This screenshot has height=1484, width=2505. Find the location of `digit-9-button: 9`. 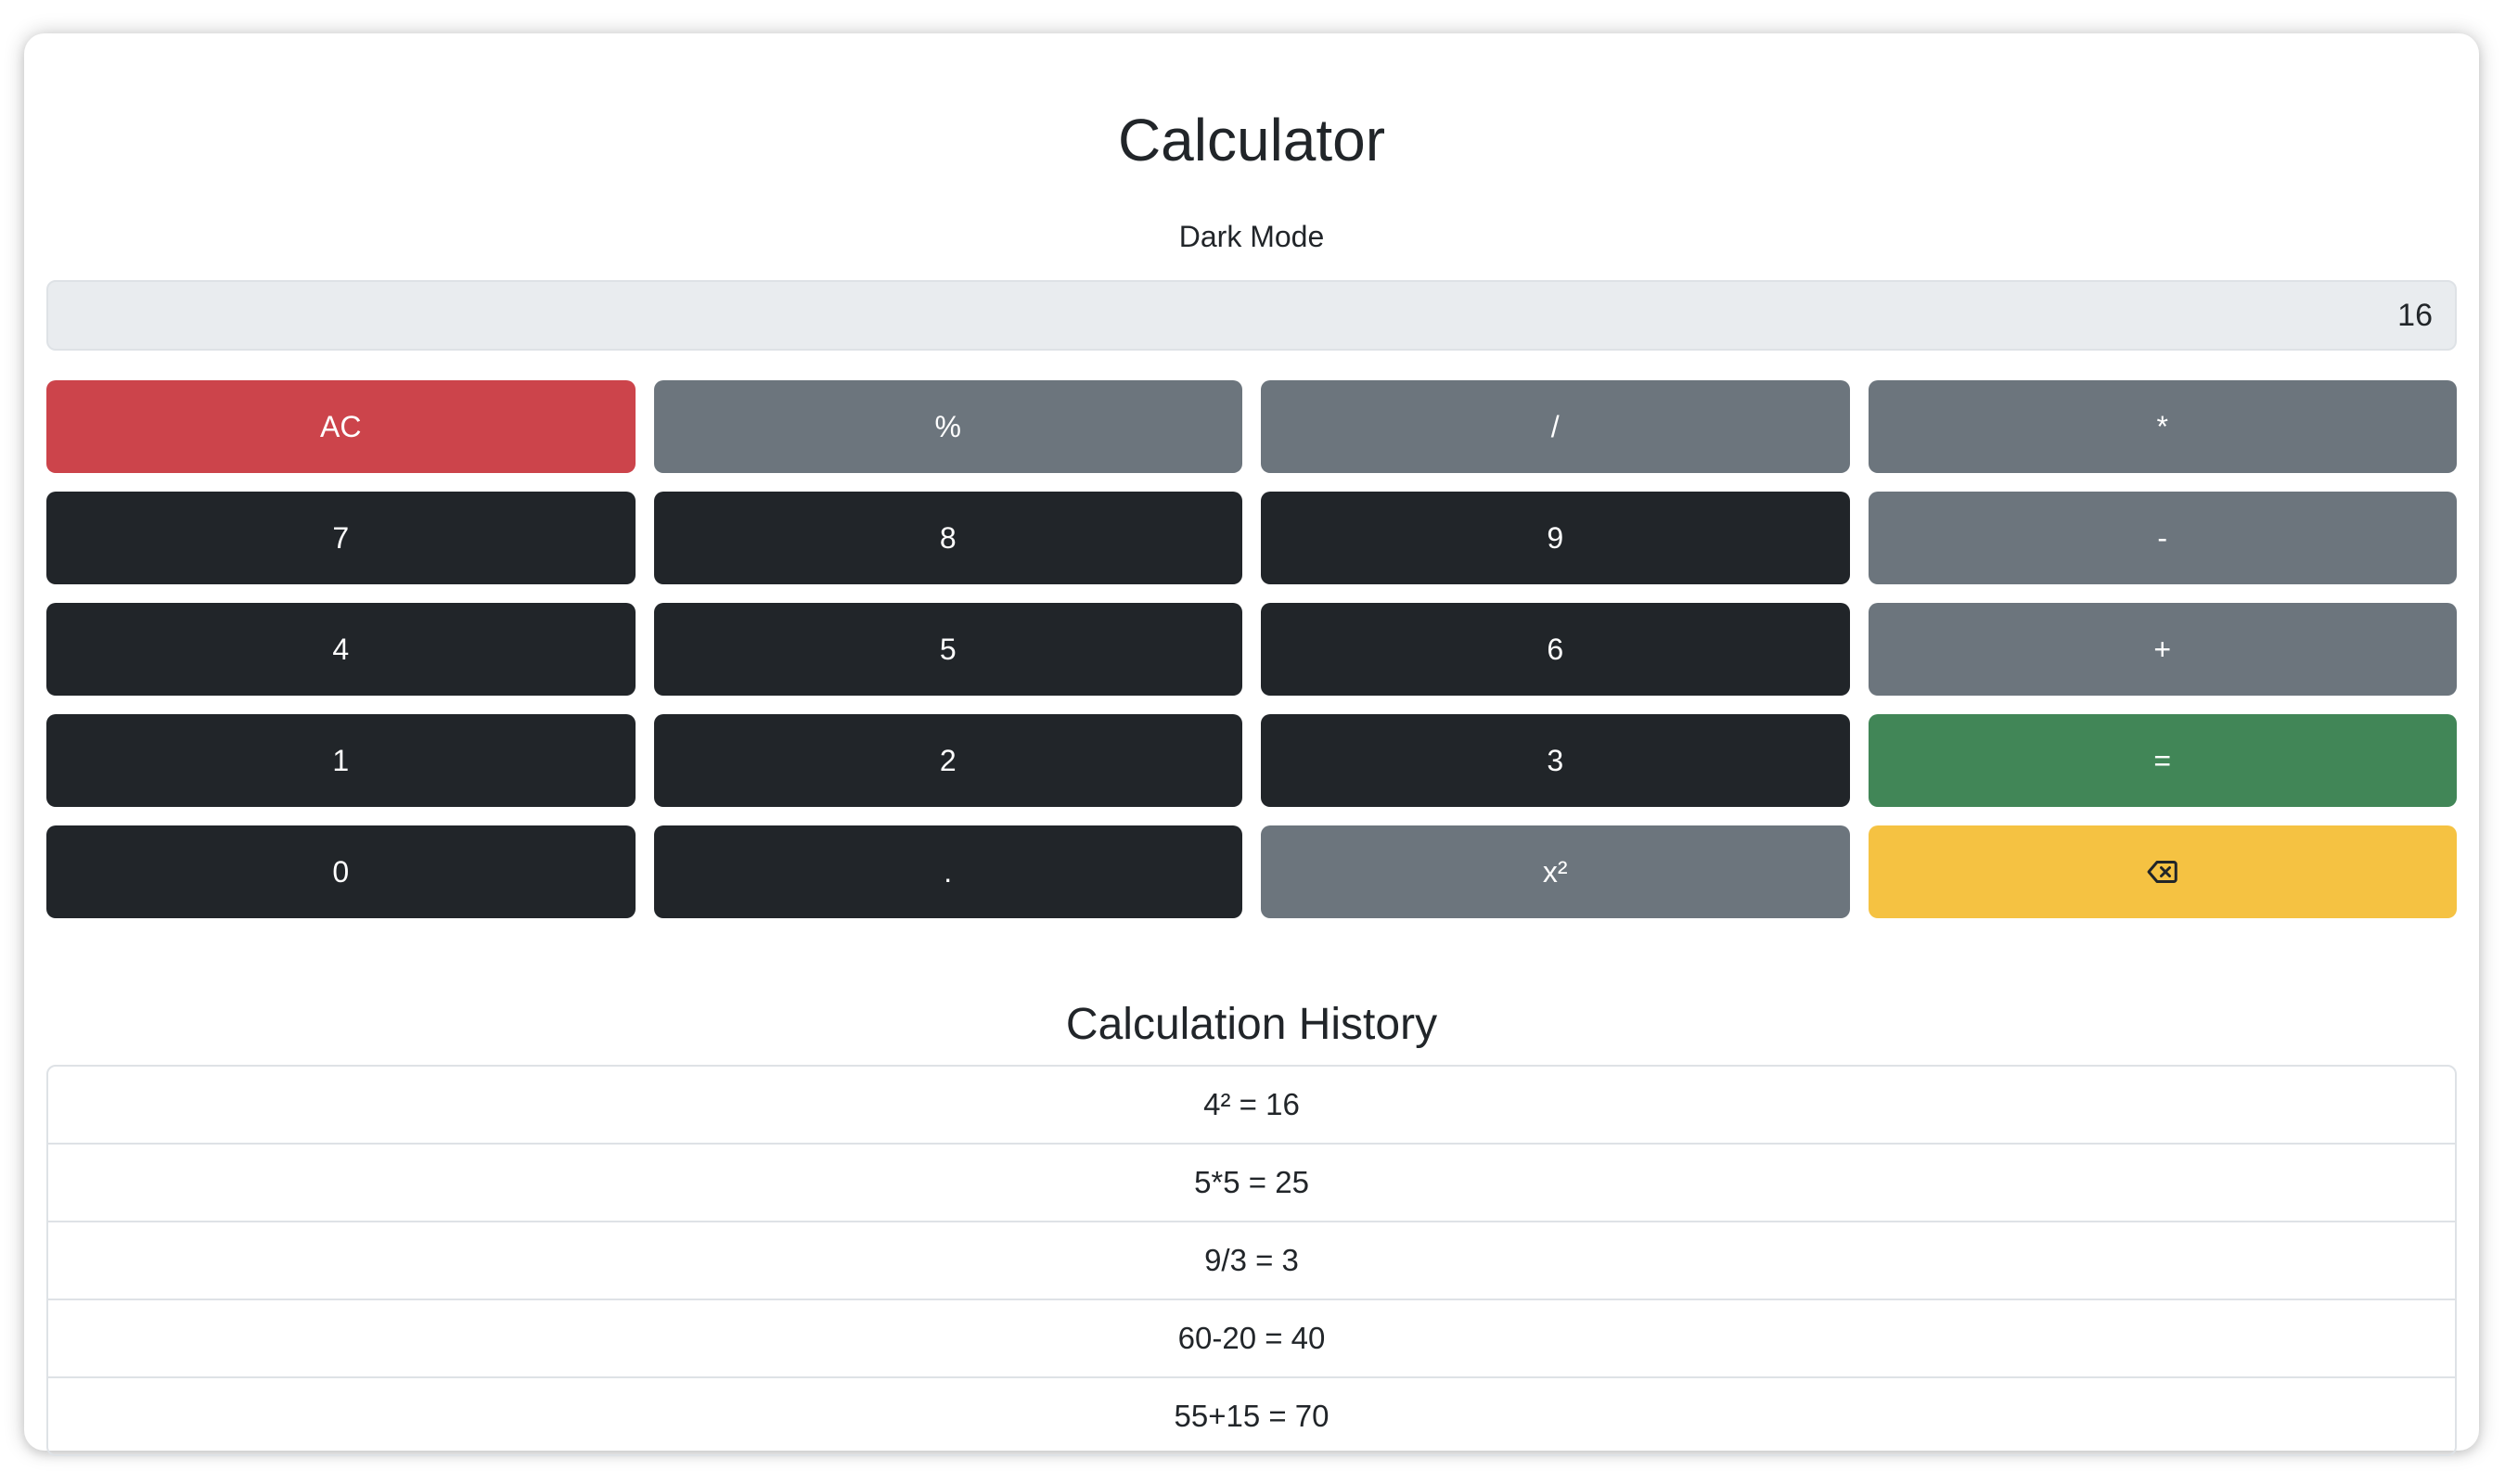

digit-9-button: 9 is located at coordinates (1556, 538).